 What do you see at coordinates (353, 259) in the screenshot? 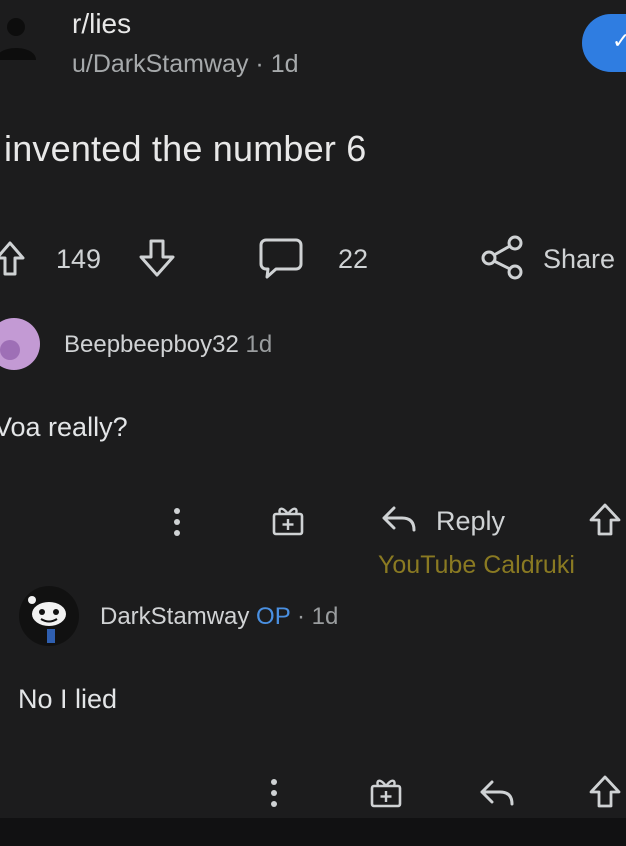
I see `comment-count: 22` at bounding box center [353, 259].